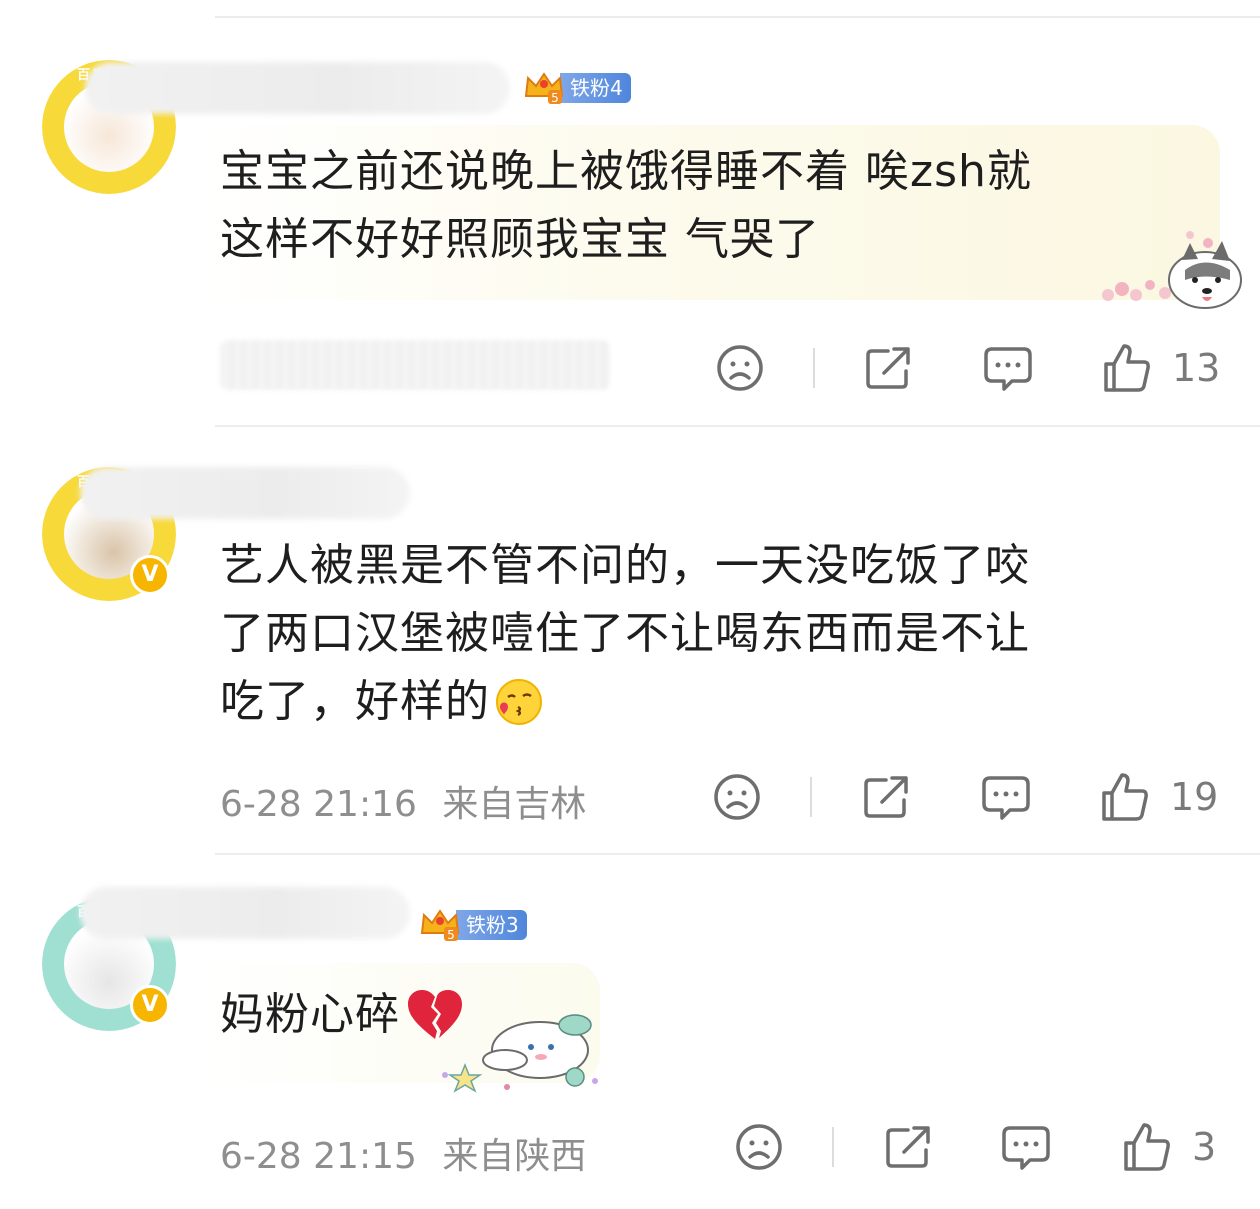 The image size is (1260, 1209). I want to click on like-button: 3, so click(1168, 1147).